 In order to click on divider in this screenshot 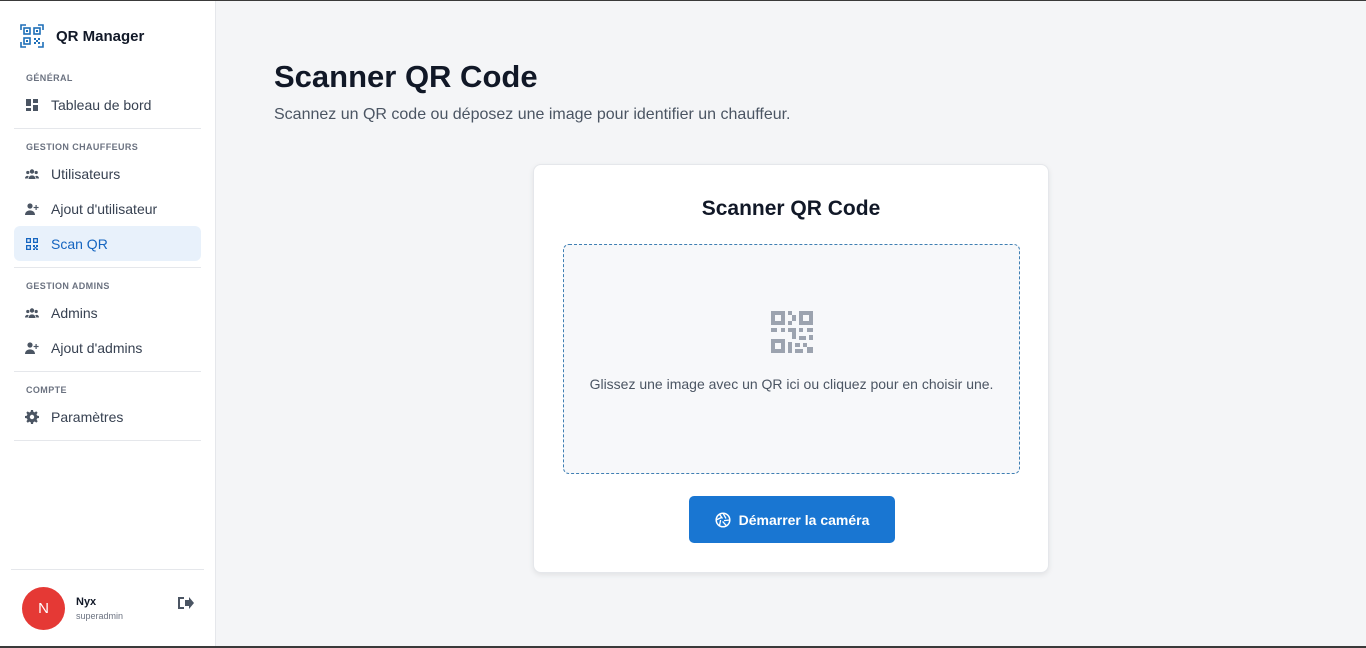, I will do `click(107, 440)`.